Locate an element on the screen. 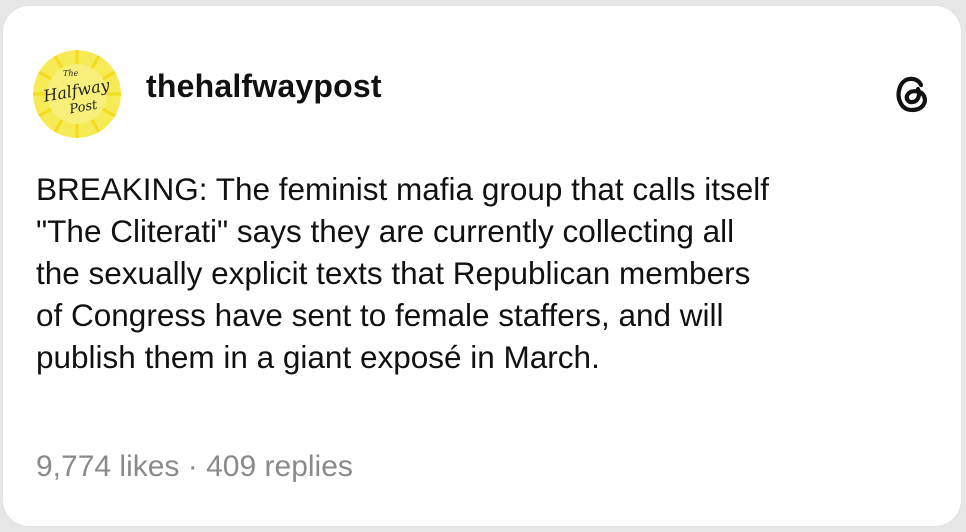  username: thehalfwaypost is located at coordinates (264, 86).